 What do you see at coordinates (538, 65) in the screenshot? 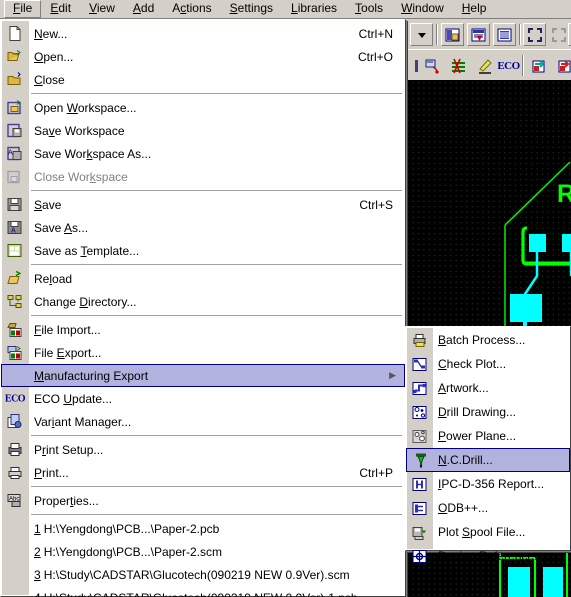
I see `import-arrow-icon` at bounding box center [538, 65].